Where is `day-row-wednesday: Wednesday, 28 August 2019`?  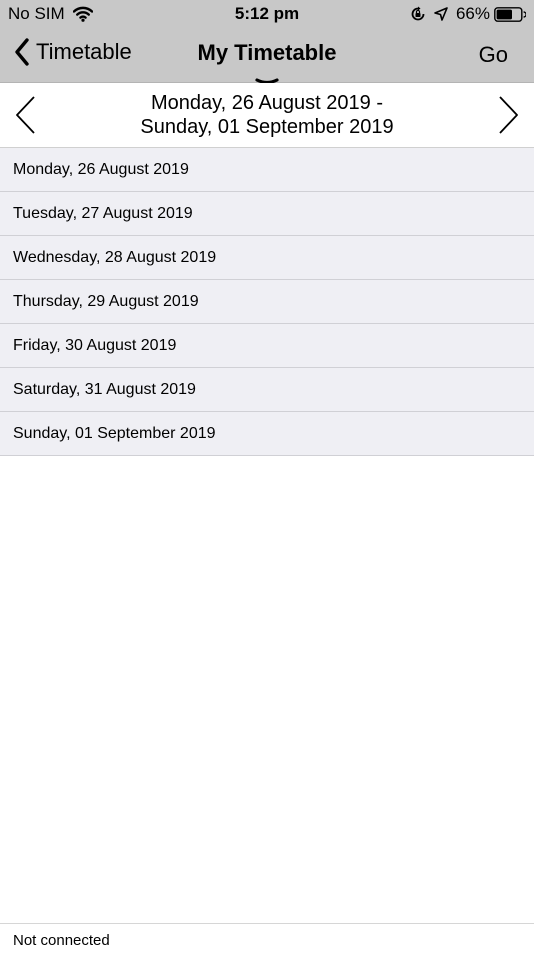 day-row-wednesday: Wednesday, 28 August 2019 is located at coordinates (267, 258).